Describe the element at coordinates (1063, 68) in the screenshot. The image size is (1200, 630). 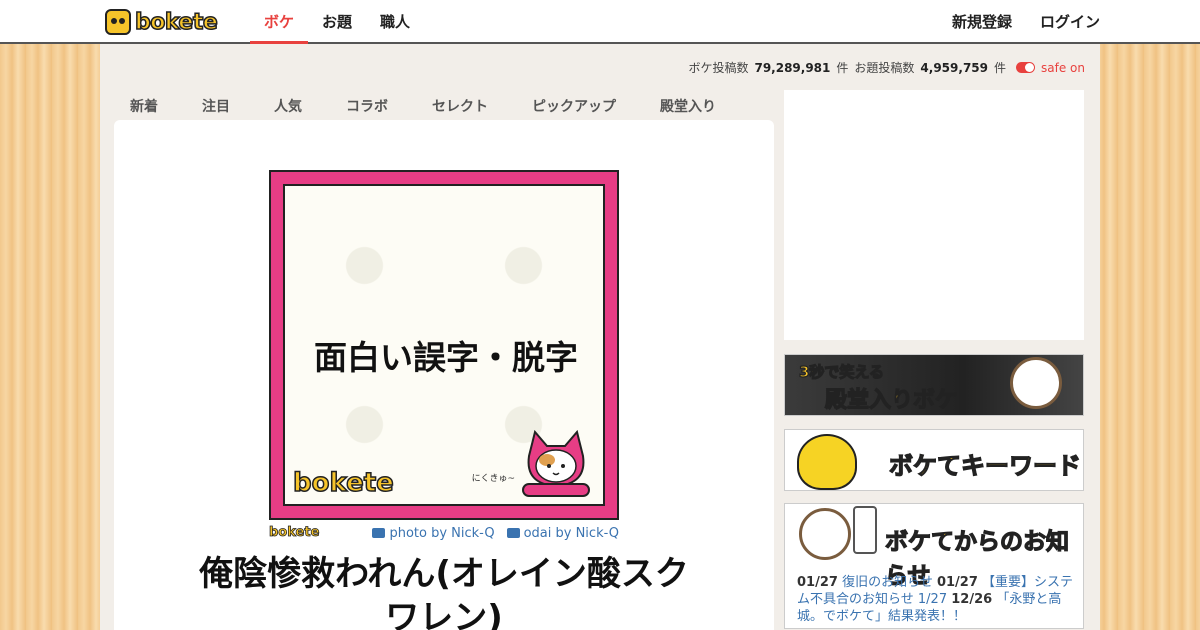
I see `safe-mode-label: safe on` at that location.